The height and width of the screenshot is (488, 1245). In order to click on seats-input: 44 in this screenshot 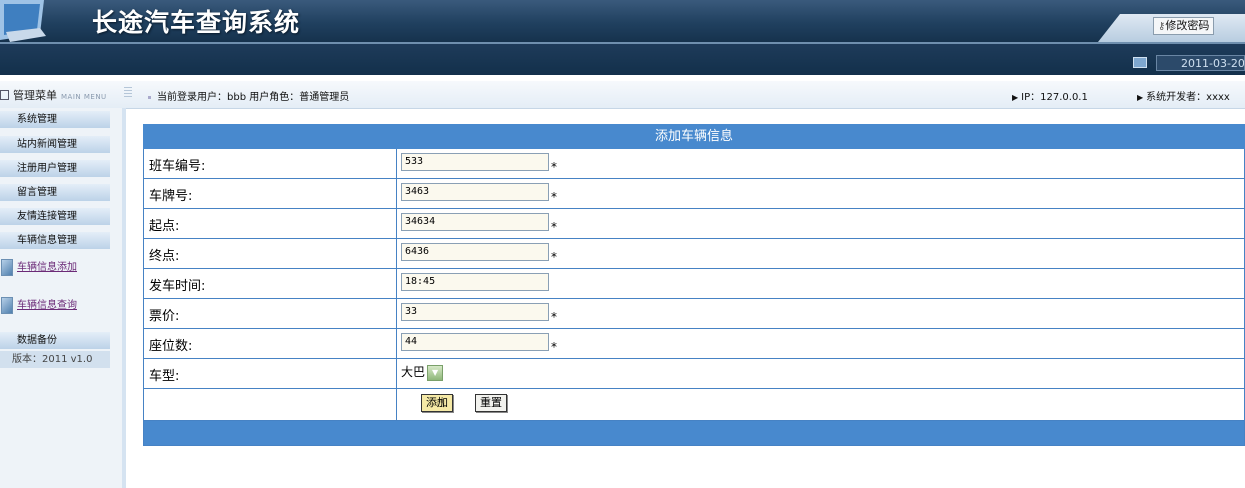, I will do `click(475, 342)`.